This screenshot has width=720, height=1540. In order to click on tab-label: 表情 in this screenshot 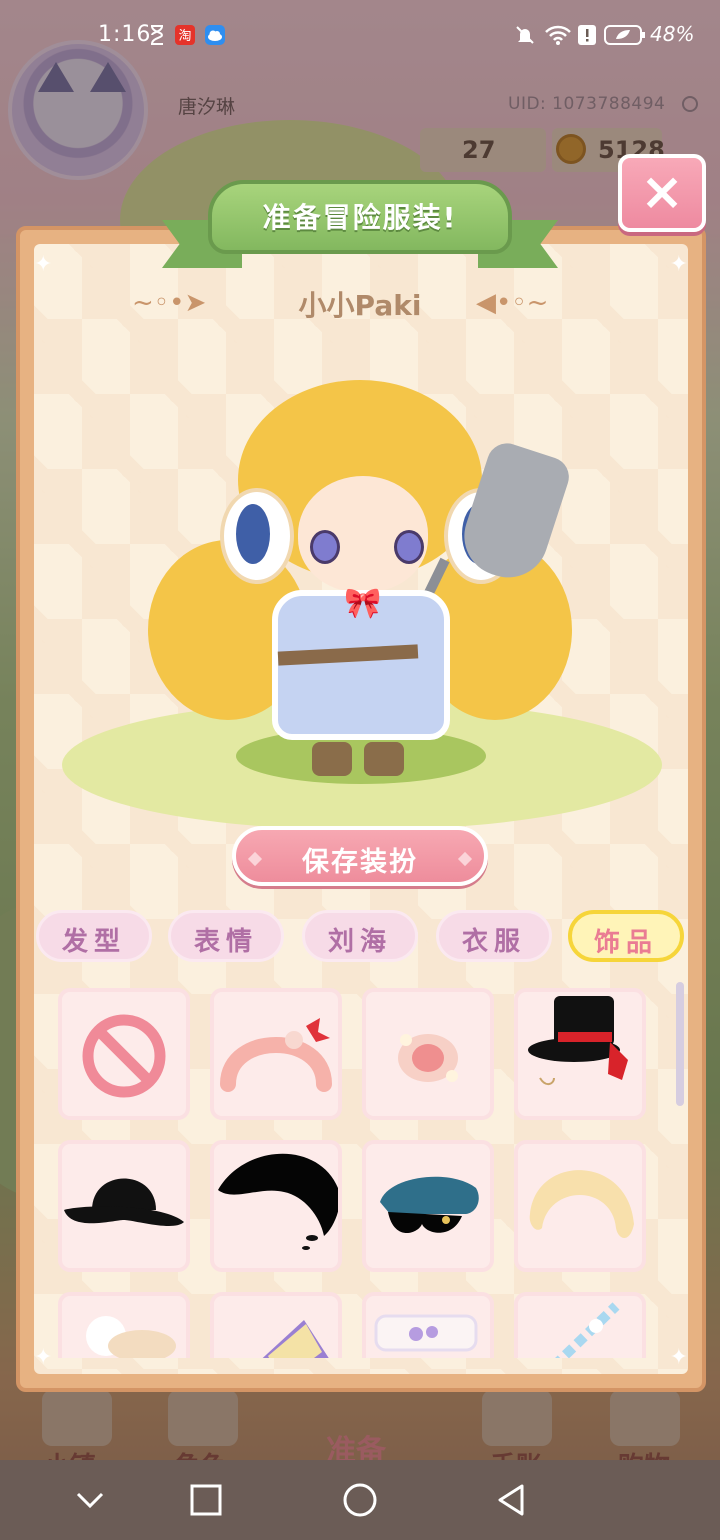, I will do `click(225, 942)`.